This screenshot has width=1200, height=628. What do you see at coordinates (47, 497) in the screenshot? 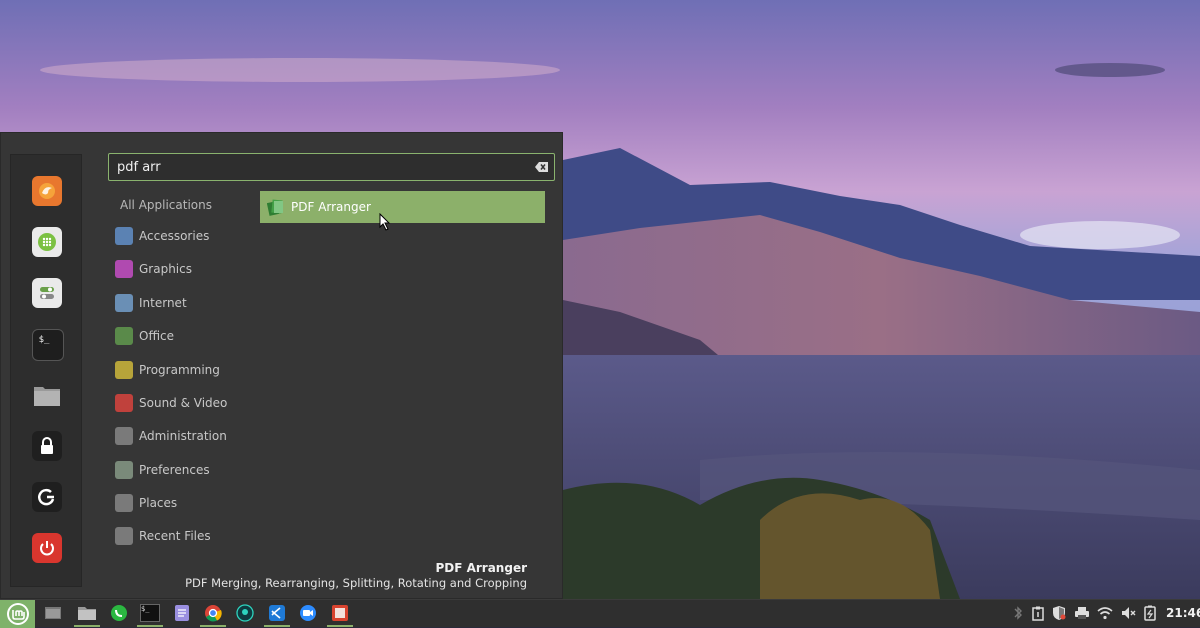
I see `logout-icon` at bounding box center [47, 497].